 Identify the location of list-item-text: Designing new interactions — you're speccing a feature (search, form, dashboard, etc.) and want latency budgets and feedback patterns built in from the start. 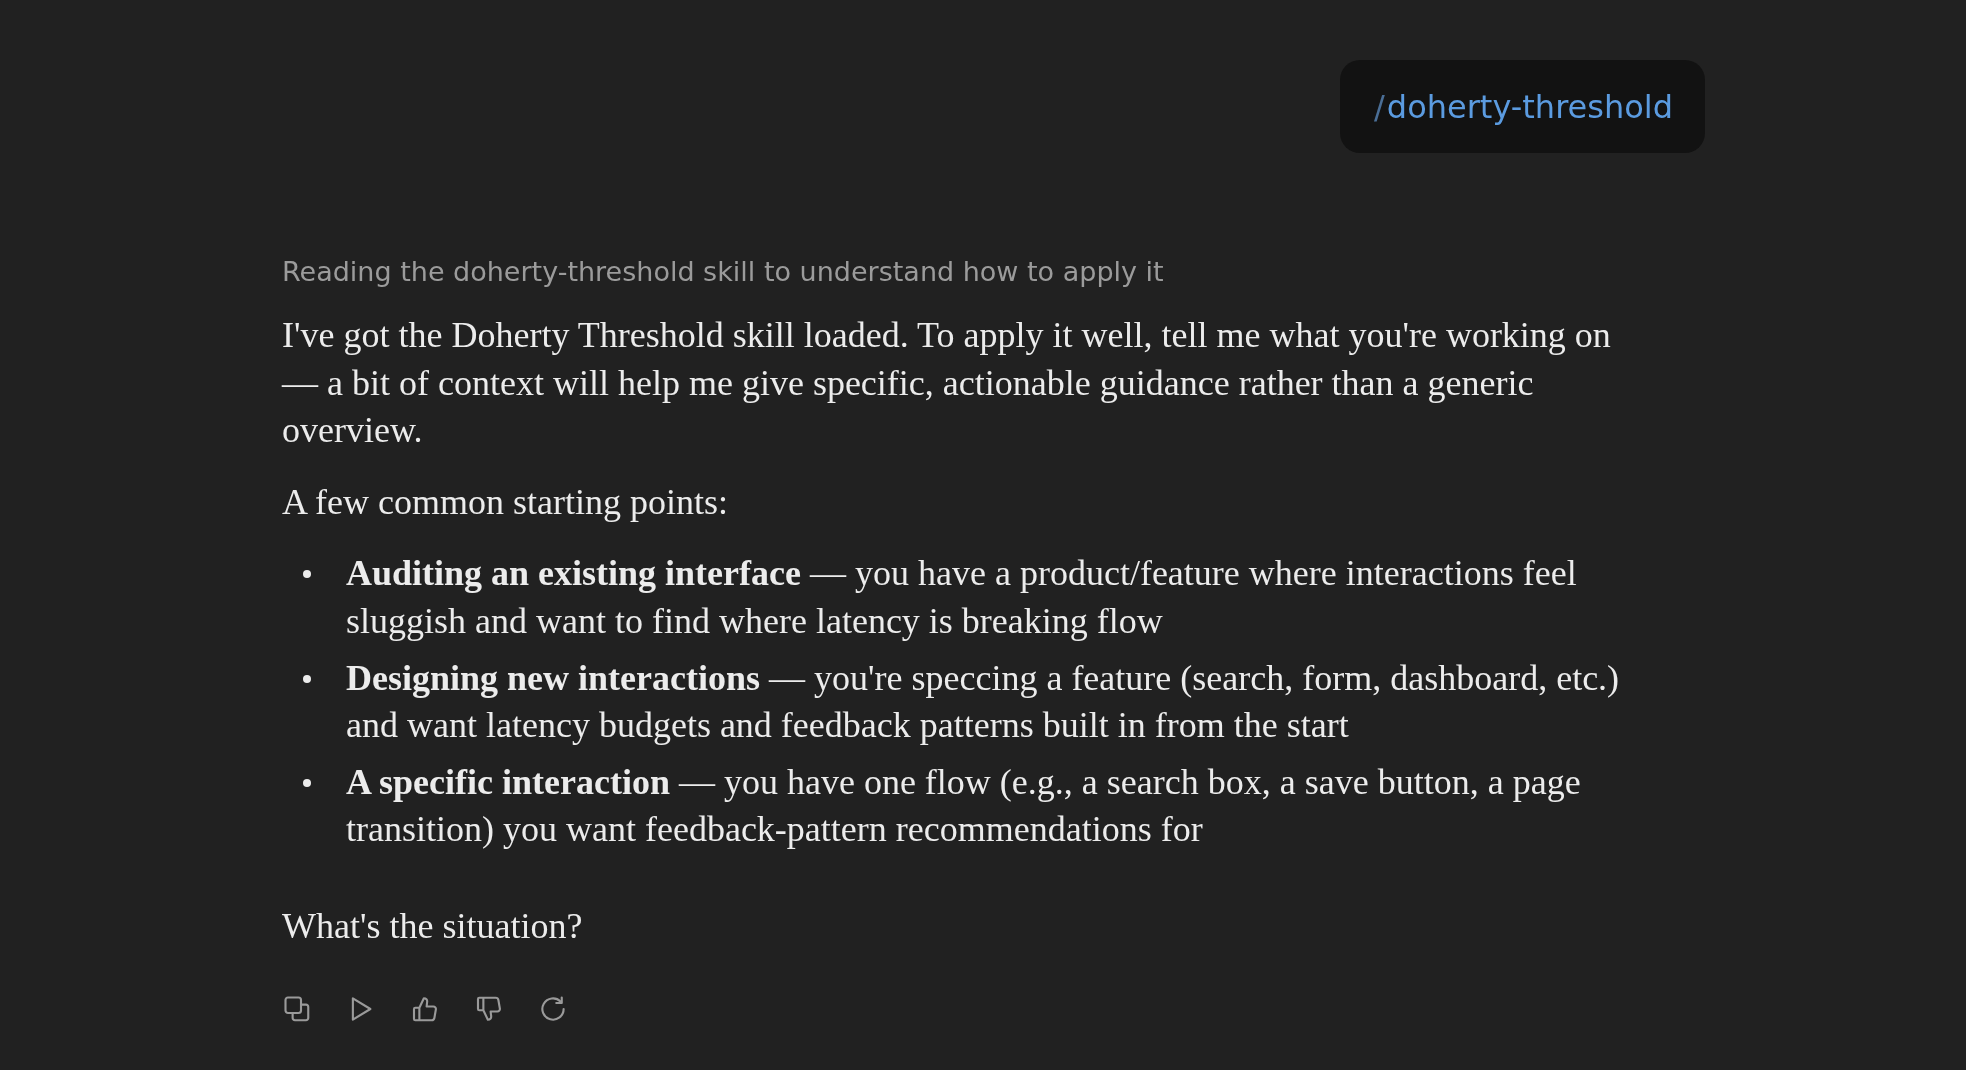
(983, 702).